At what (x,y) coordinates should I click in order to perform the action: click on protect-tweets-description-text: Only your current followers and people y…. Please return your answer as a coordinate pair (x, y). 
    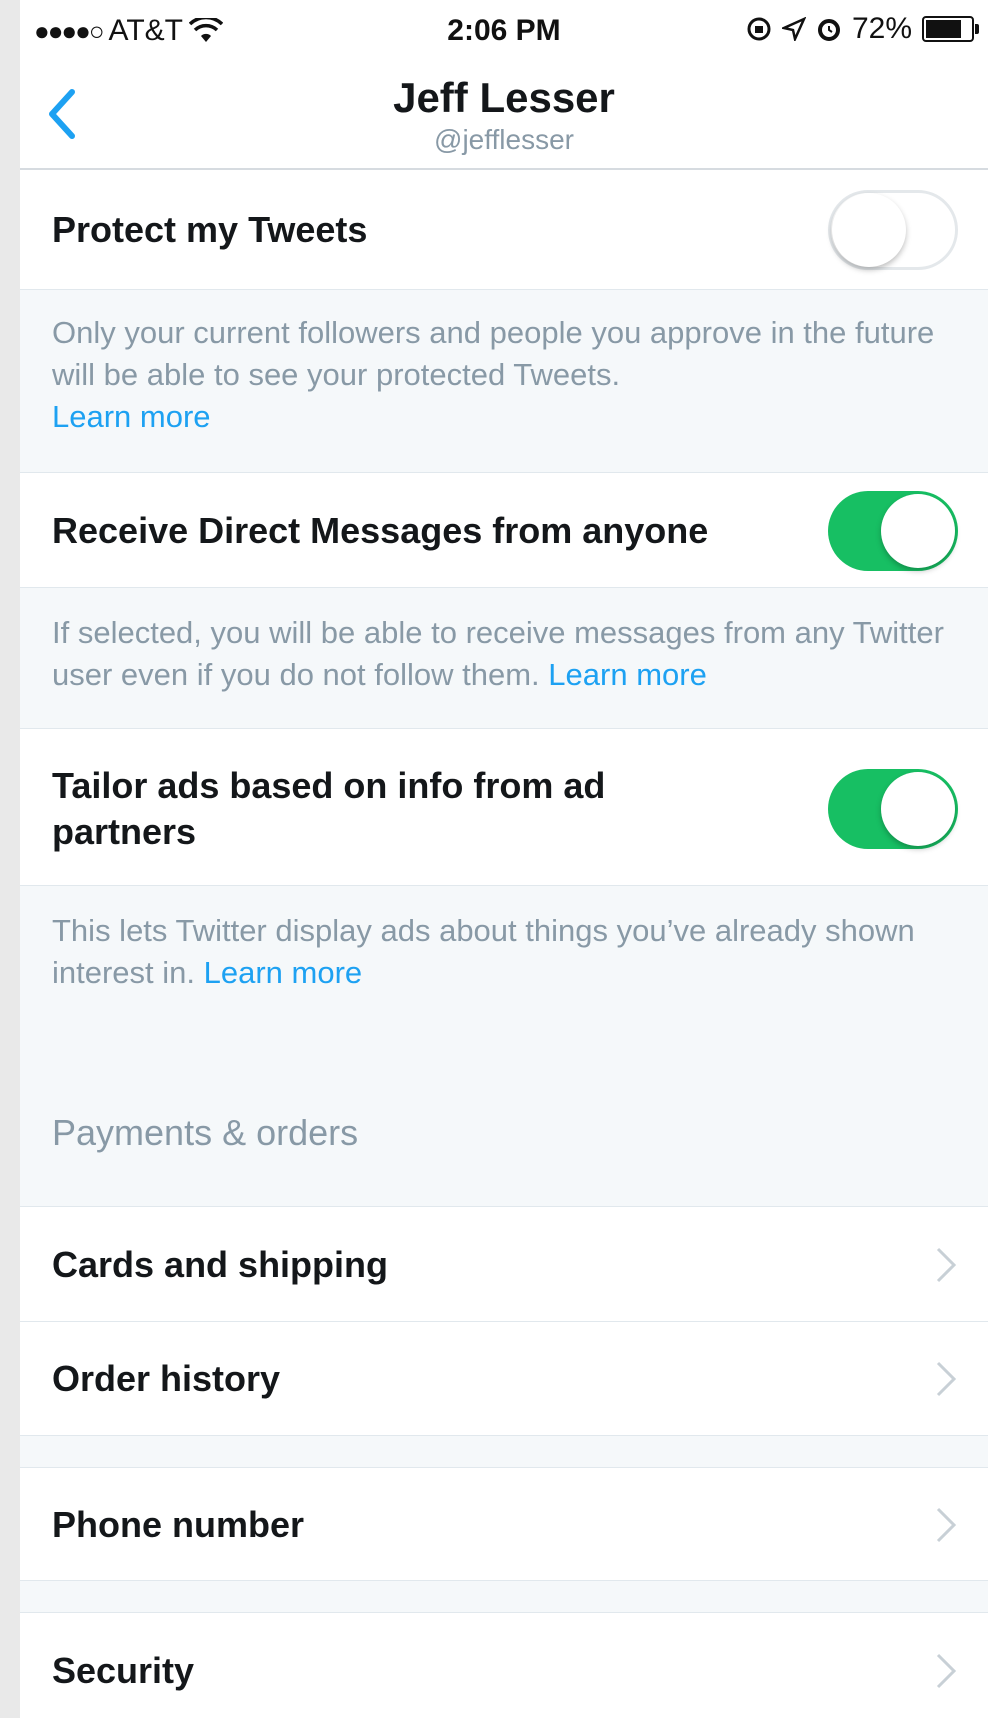
    Looking at the image, I should click on (493, 353).